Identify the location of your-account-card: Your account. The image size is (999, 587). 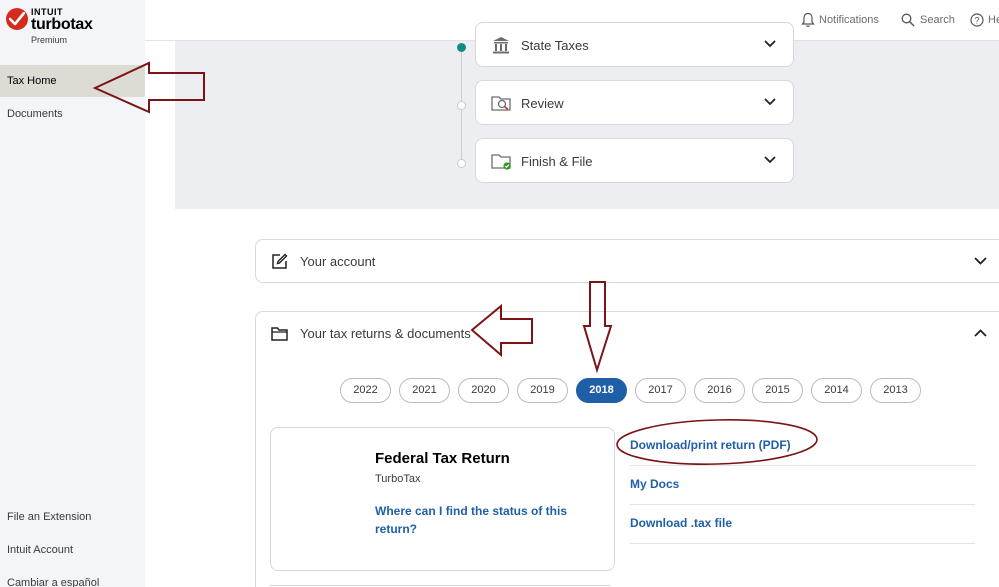
(627, 261).